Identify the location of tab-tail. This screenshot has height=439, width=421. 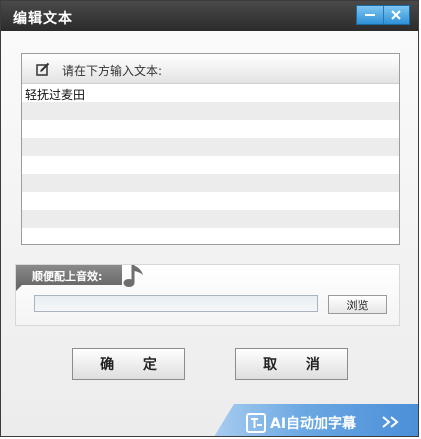
(19, 288).